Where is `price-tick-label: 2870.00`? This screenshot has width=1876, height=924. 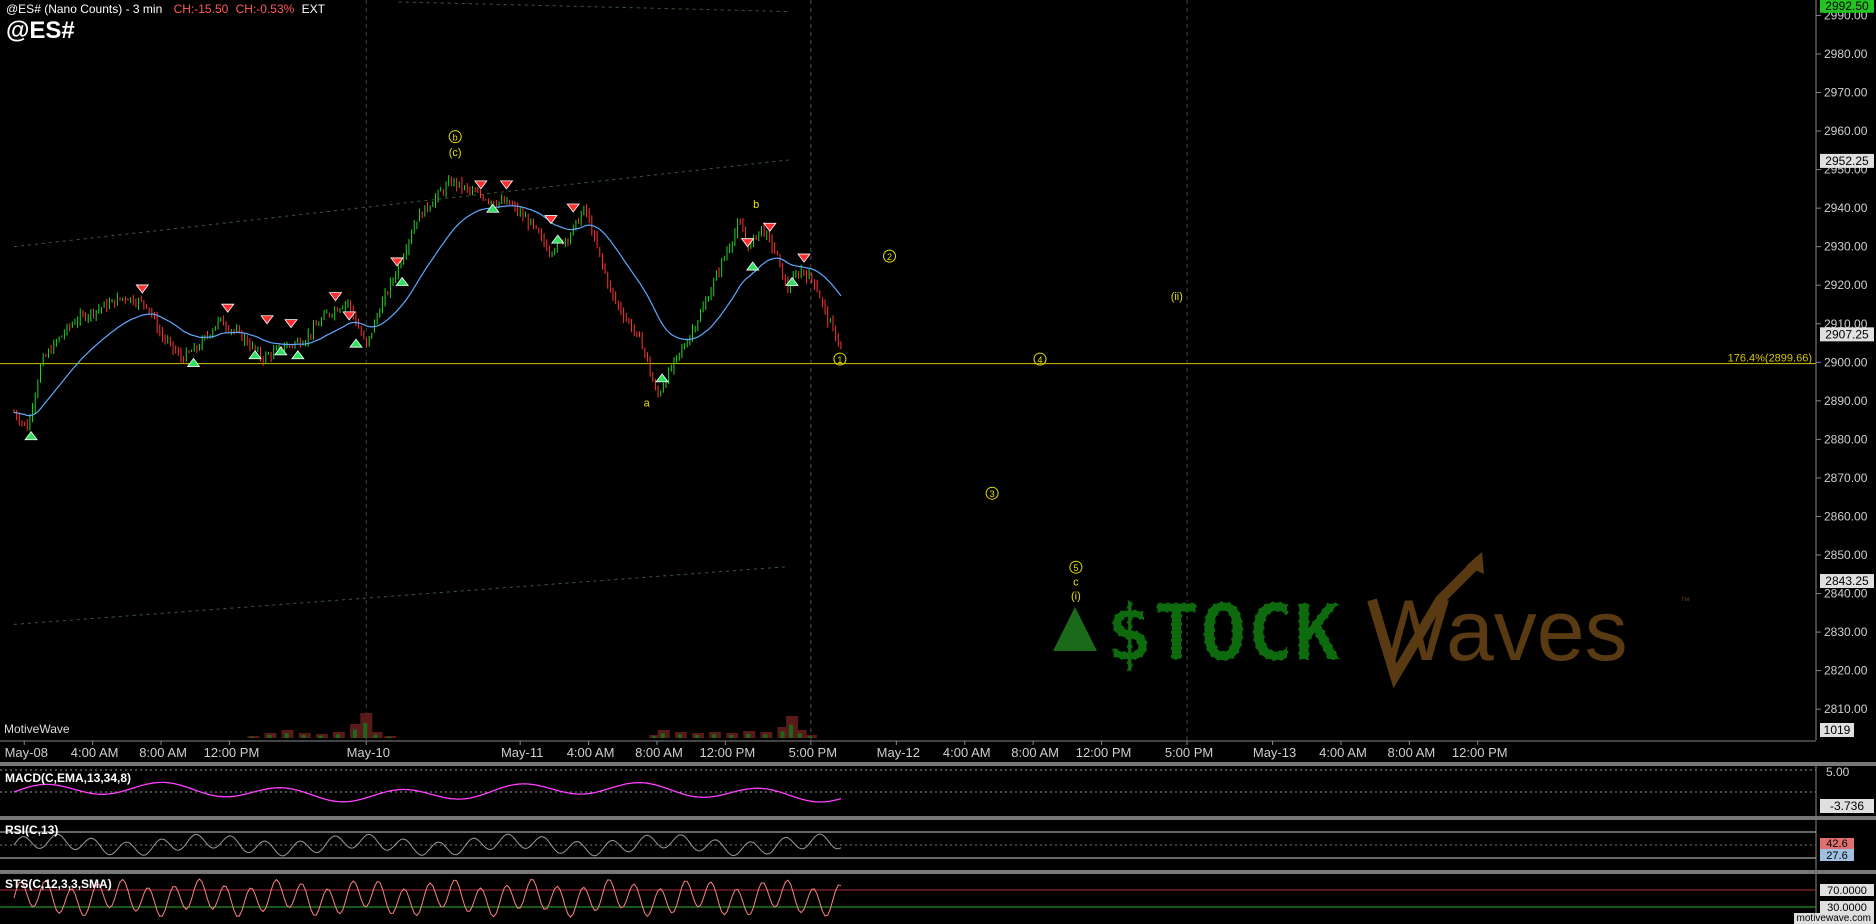 price-tick-label: 2870.00 is located at coordinates (1846, 478).